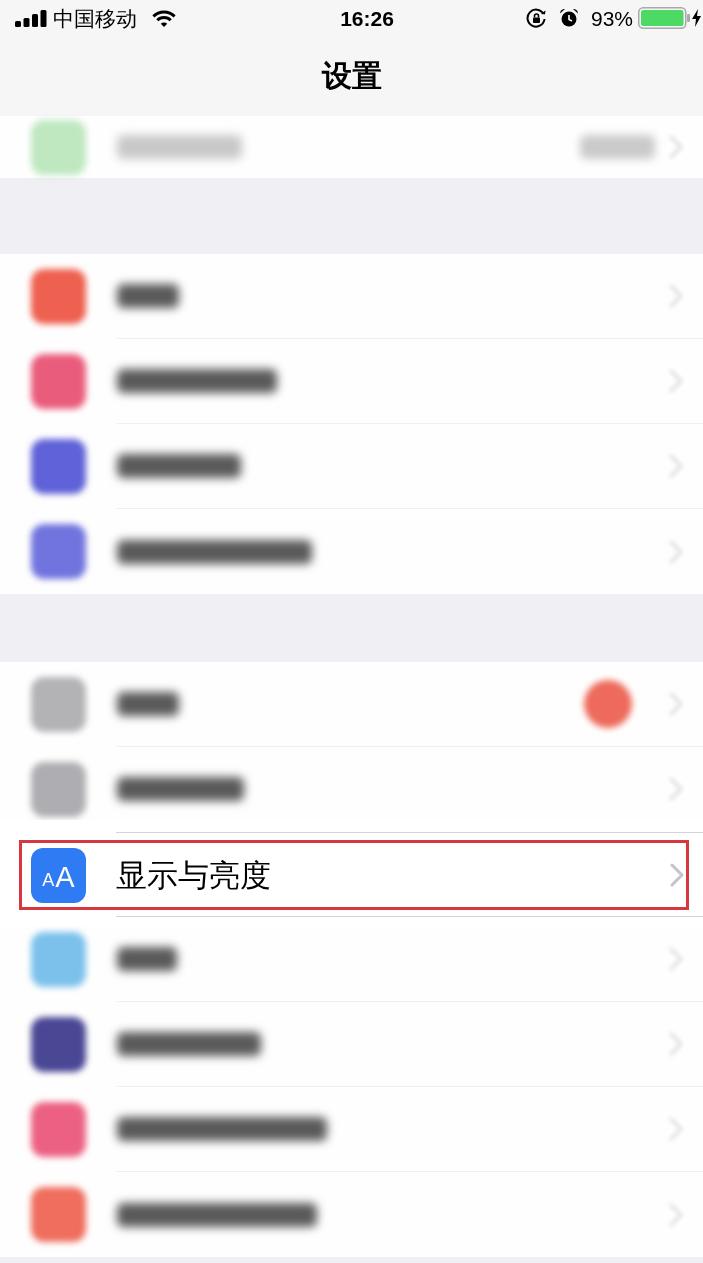  What do you see at coordinates (31, 18) in the screenshot?
I see `signal-icon` at bounding box center [31, 18].